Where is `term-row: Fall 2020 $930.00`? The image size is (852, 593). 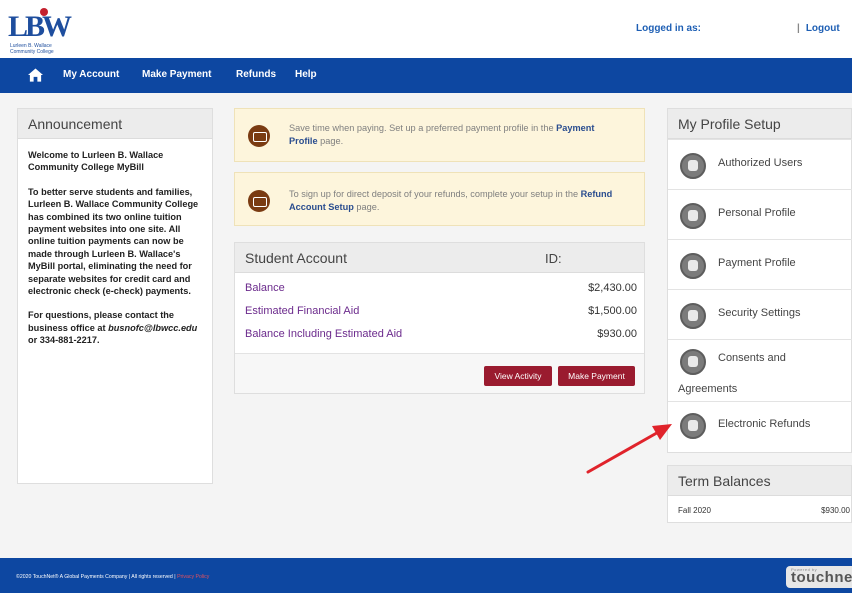 term-row: Fall 2020 $930.00 is located at coordinates (764, 510).